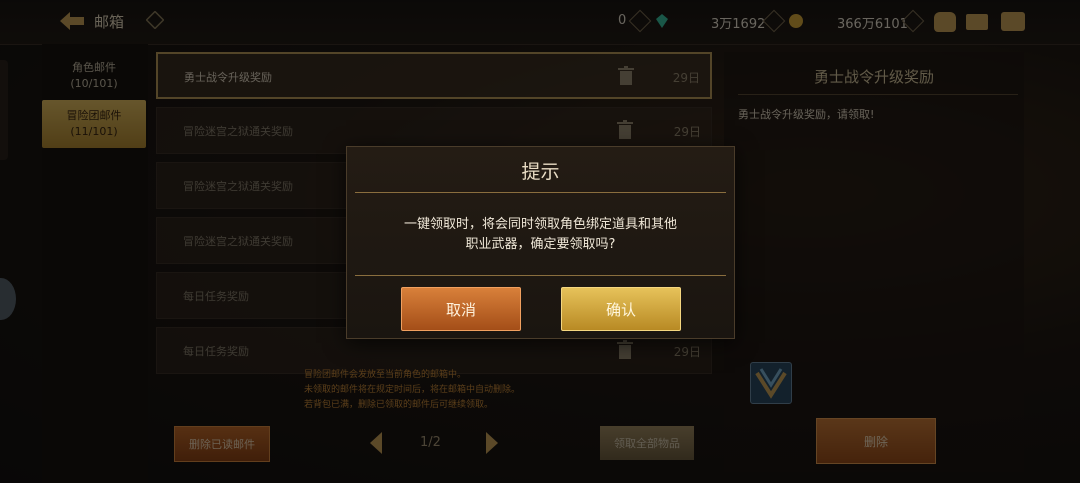  I want to click on bag-icon, so click(945, 22).